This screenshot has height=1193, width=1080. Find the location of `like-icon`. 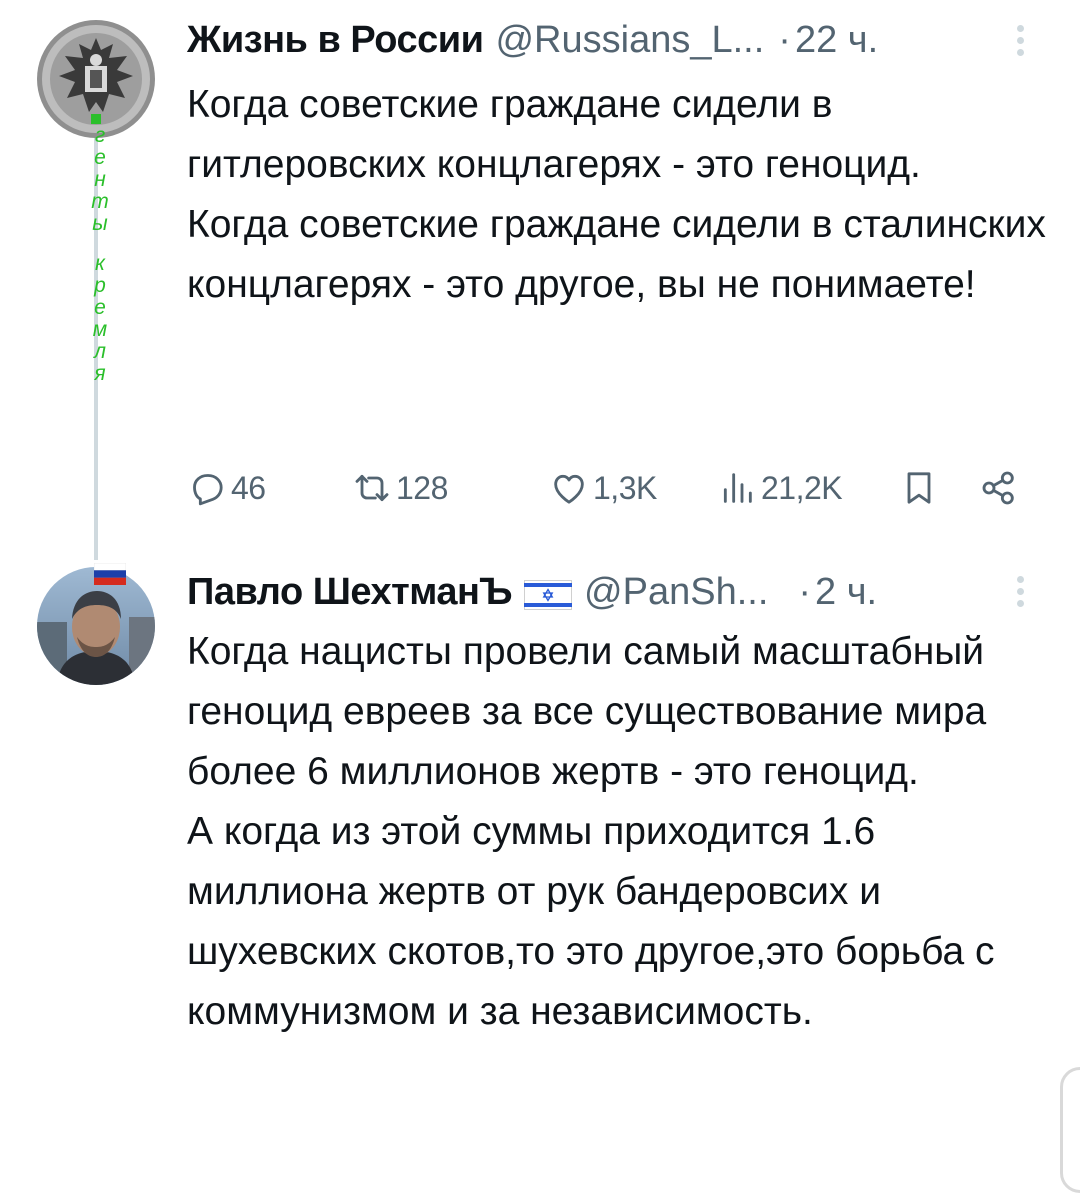

like-icon is located at coordinates (569, 488).